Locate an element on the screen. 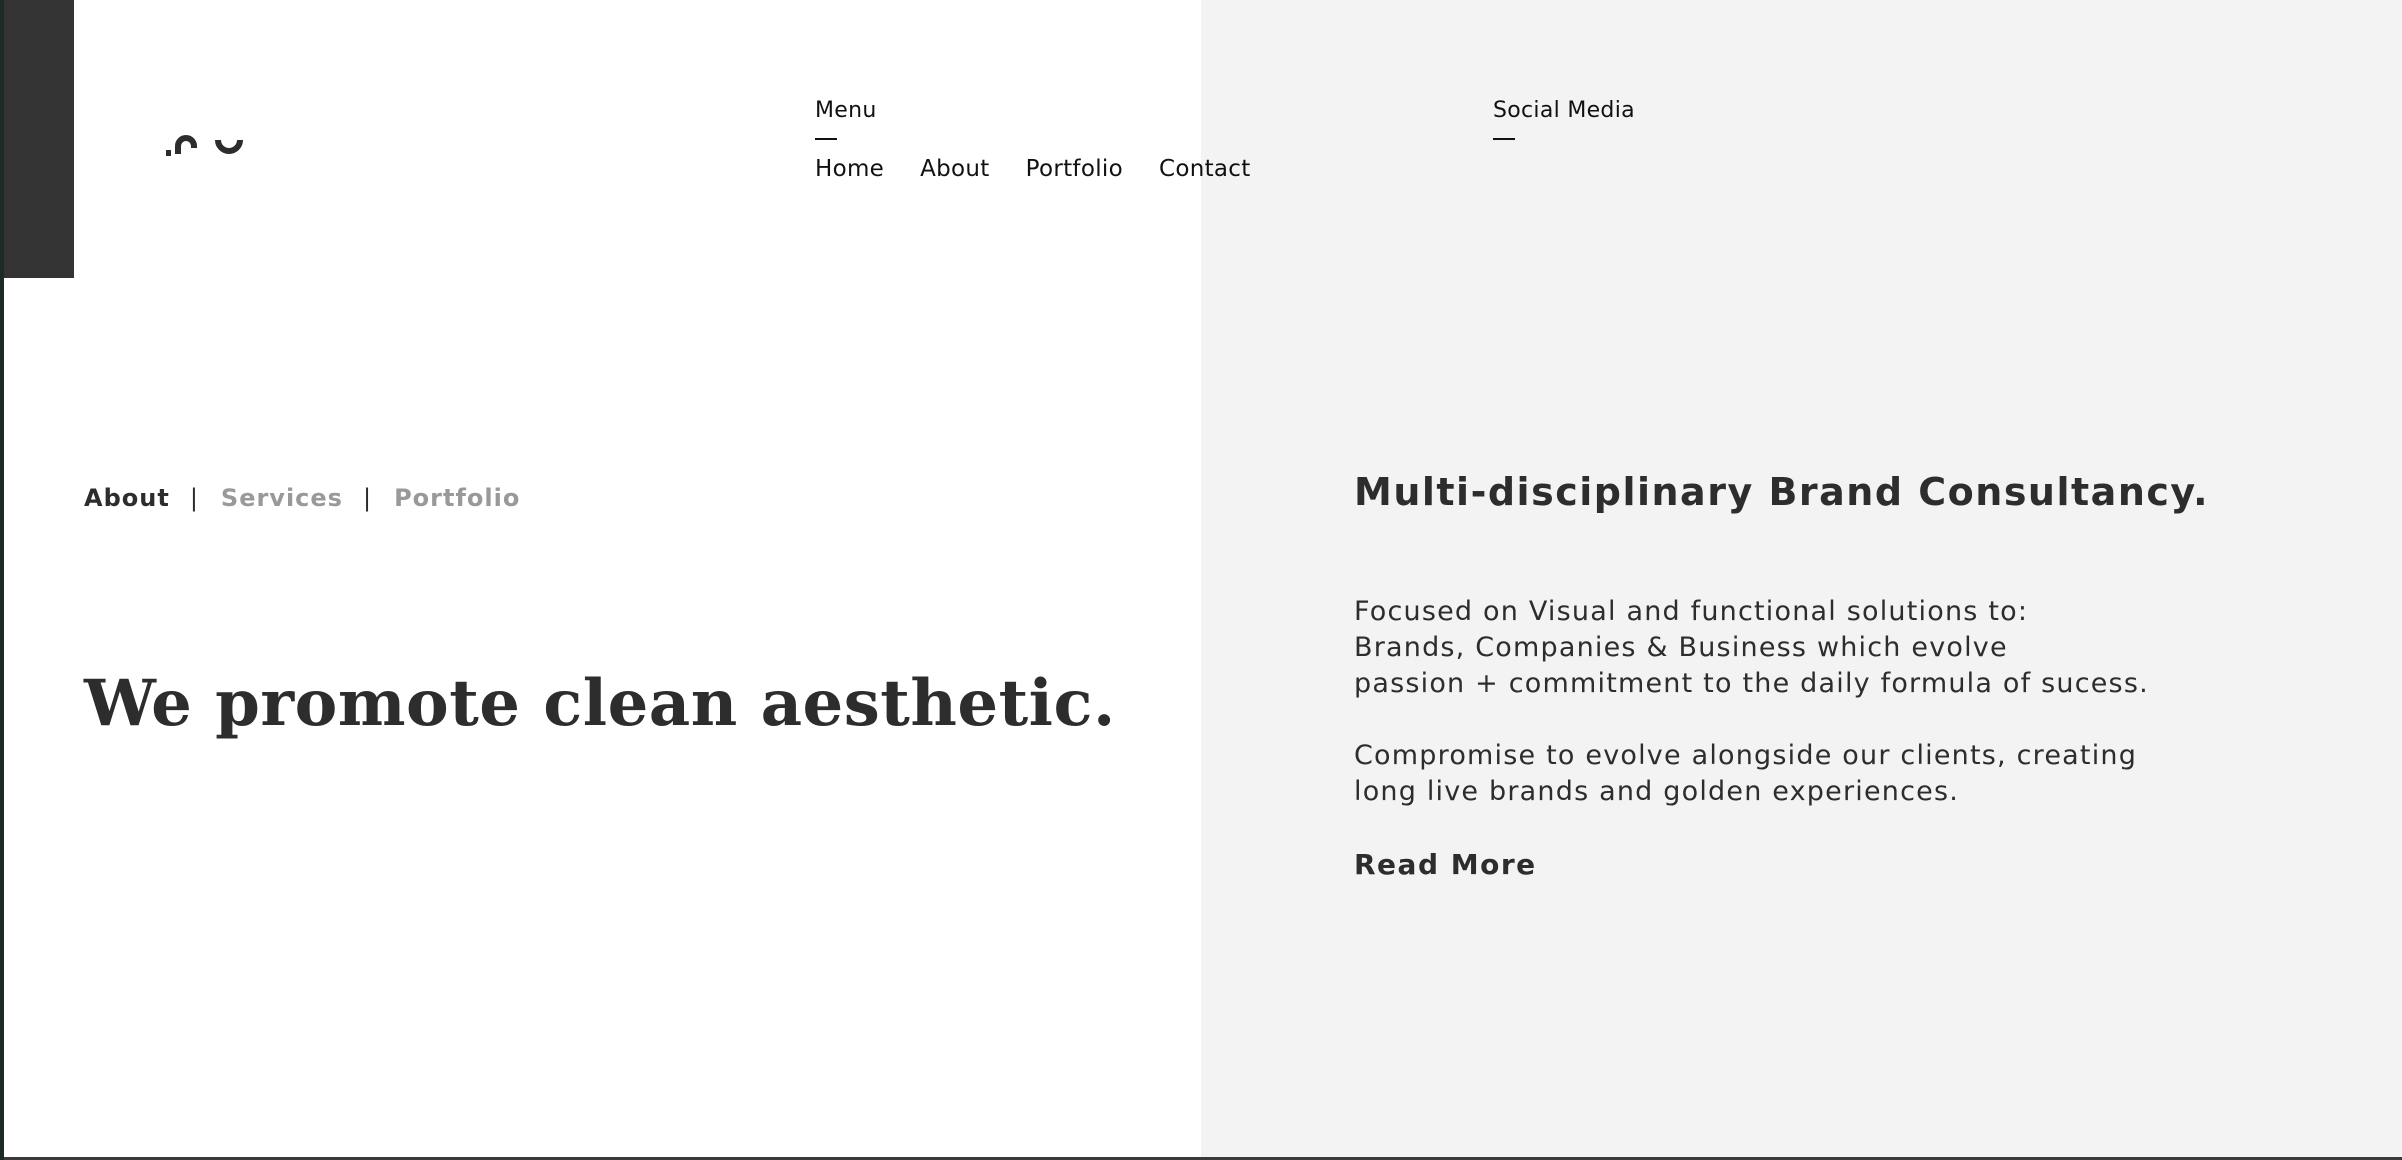 This screenshot has width=2402, height=1160. social-block: Social Media is located at coordinates (1564, 119).